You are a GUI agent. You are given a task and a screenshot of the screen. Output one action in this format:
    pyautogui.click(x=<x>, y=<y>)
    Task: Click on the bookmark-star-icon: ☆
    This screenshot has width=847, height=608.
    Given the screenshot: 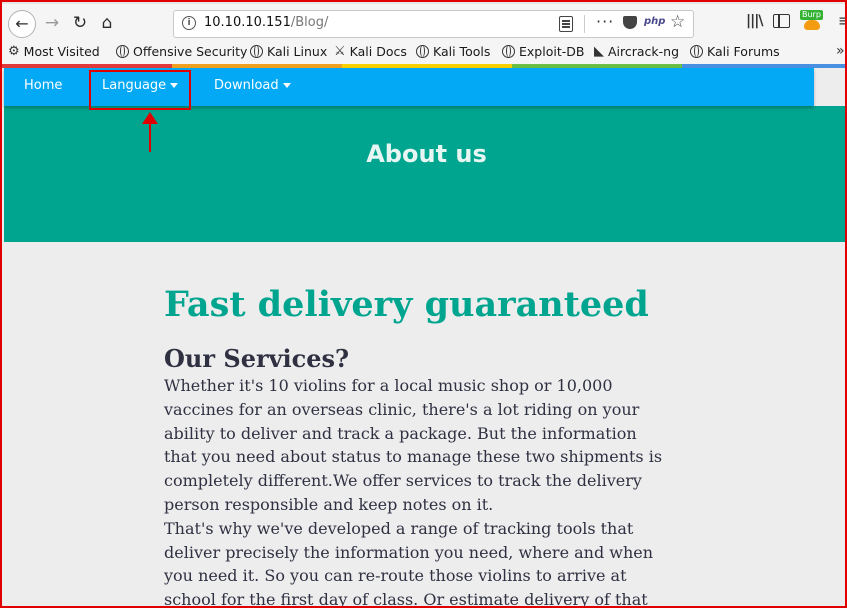 What is the action you would take?
    pyautogui.click(x=677, y=22)
    